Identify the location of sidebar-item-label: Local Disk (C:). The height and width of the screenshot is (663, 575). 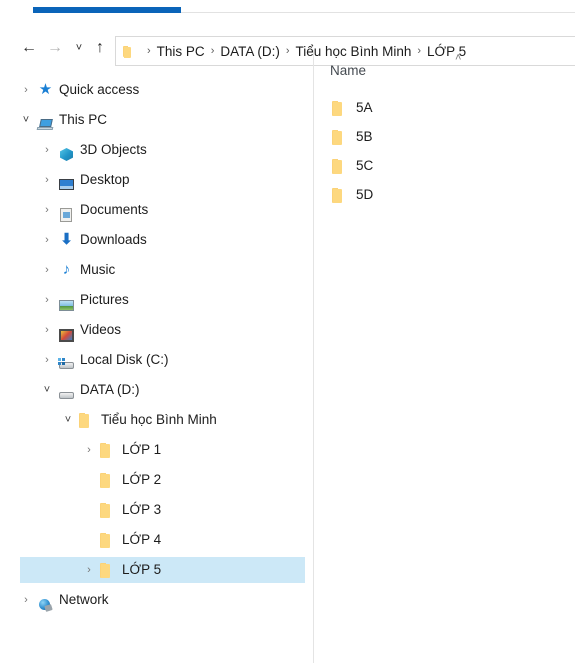
(124, 360).